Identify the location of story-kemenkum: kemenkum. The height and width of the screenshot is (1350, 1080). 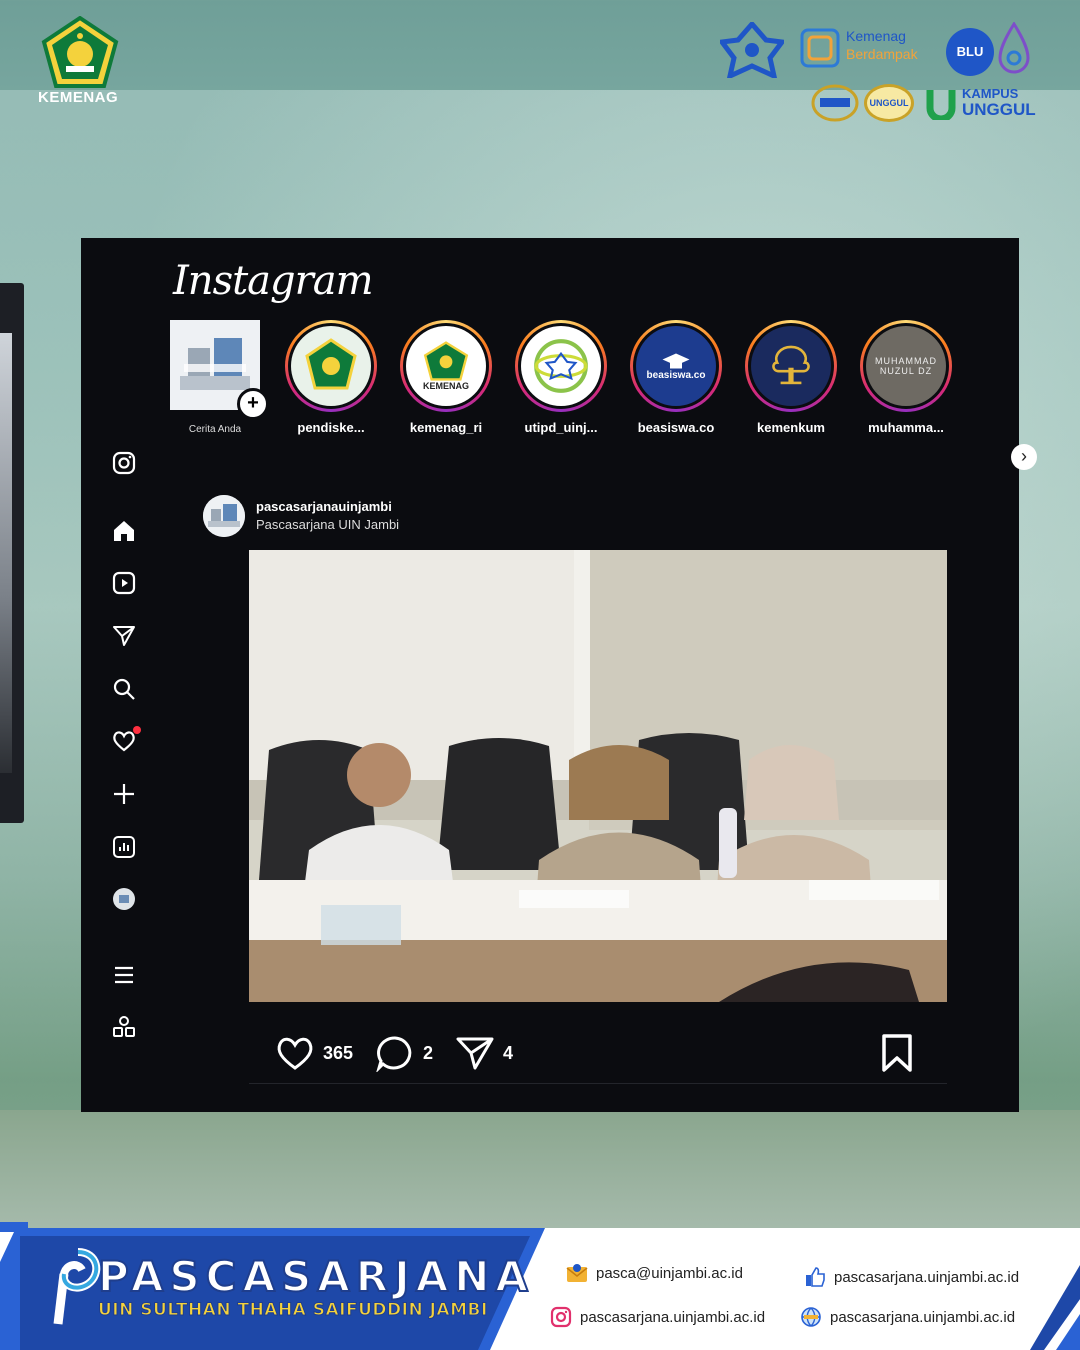
(791, 377).